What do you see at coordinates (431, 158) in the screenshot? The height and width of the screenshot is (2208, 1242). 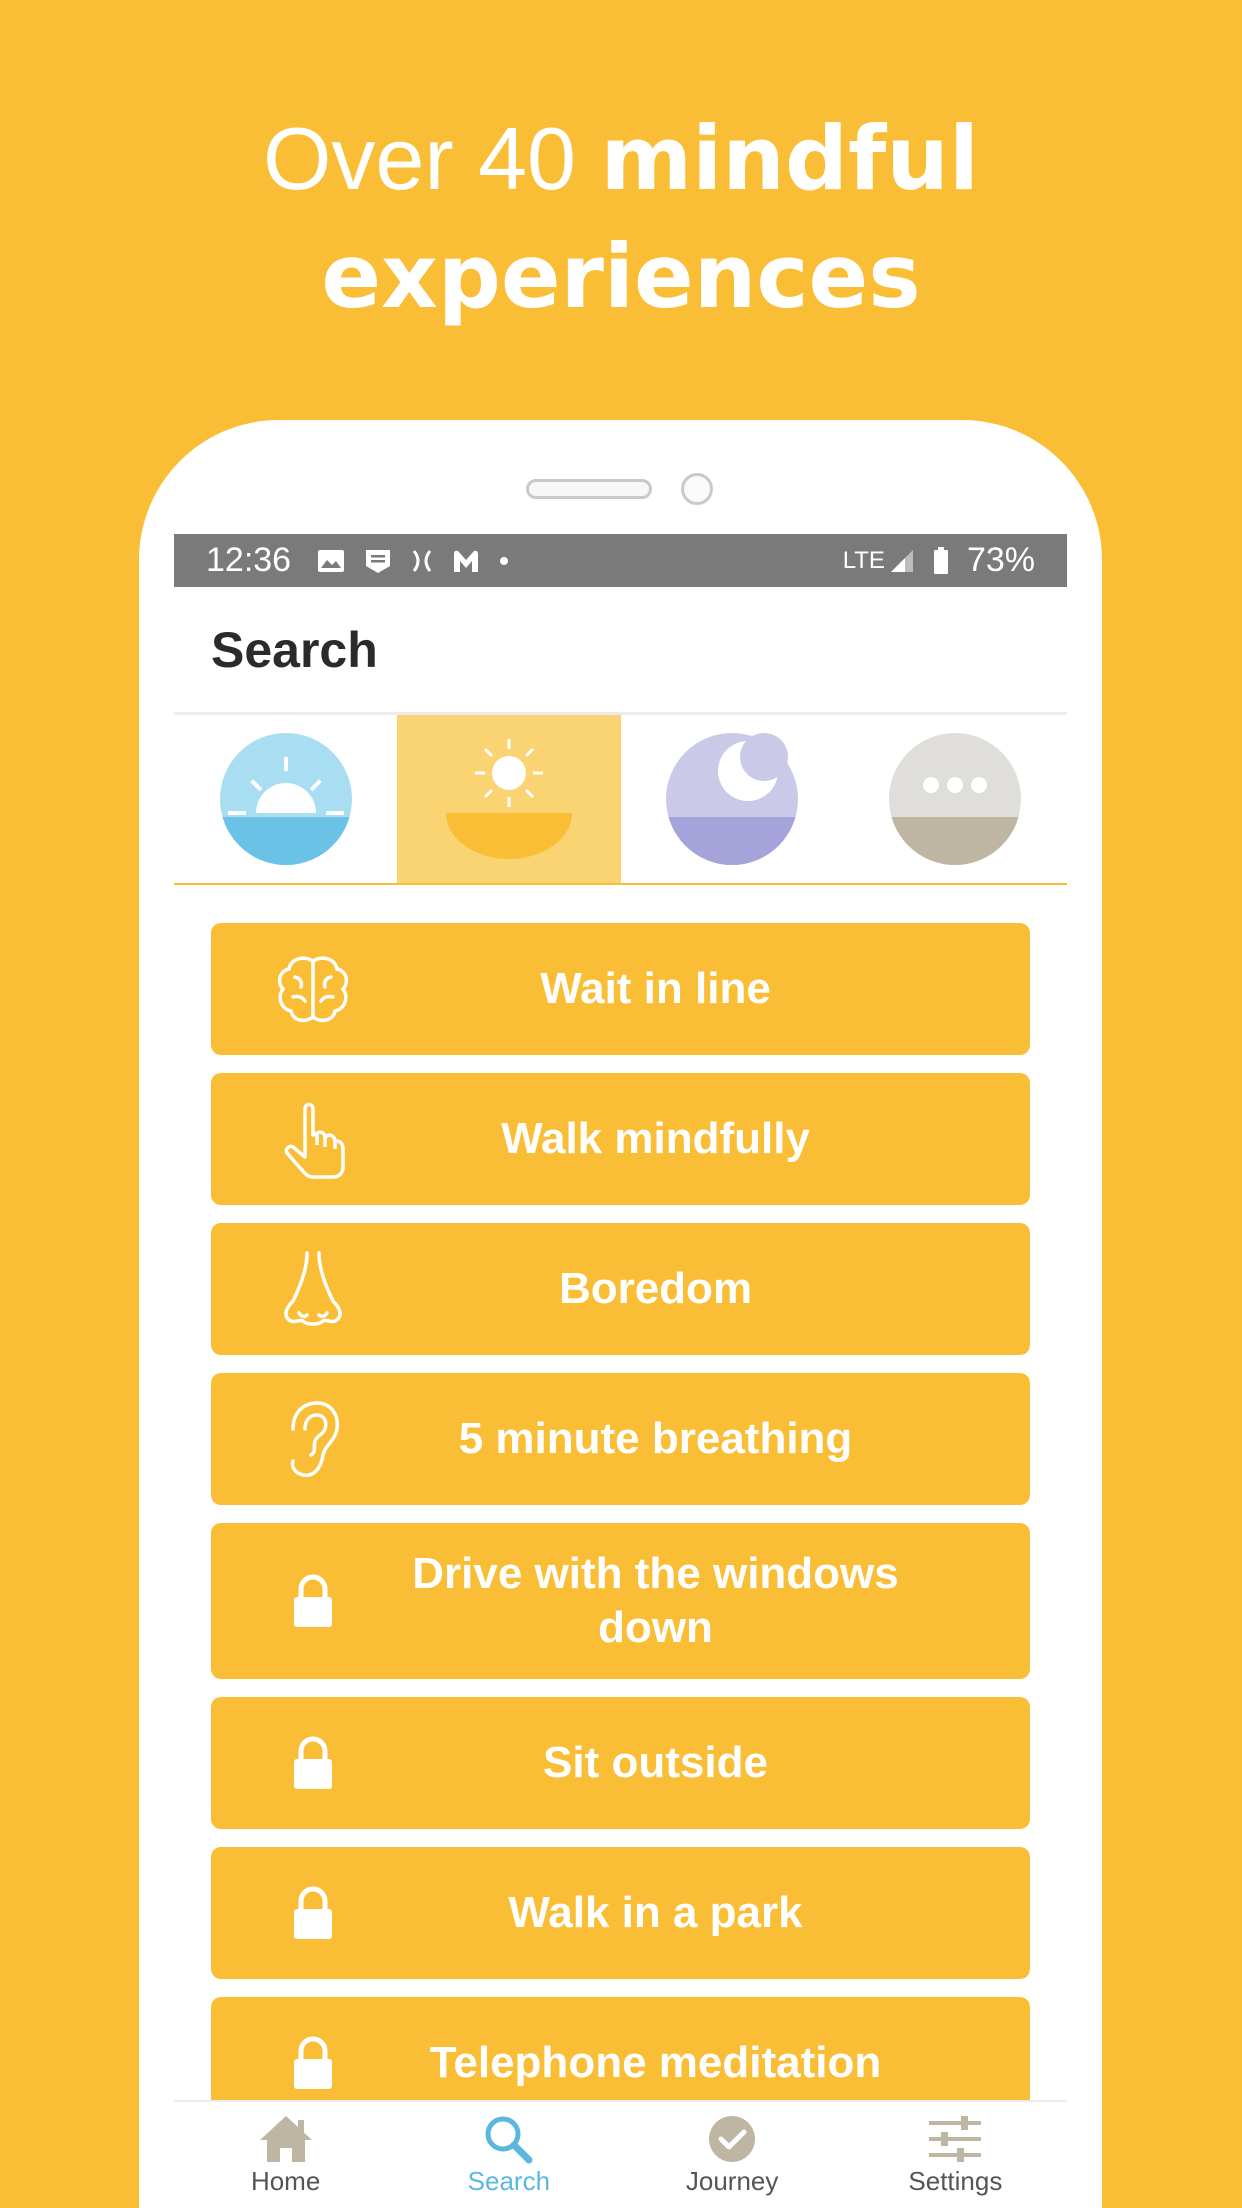 I see `headline-light: Over 40` at bounding box center [431, 158].